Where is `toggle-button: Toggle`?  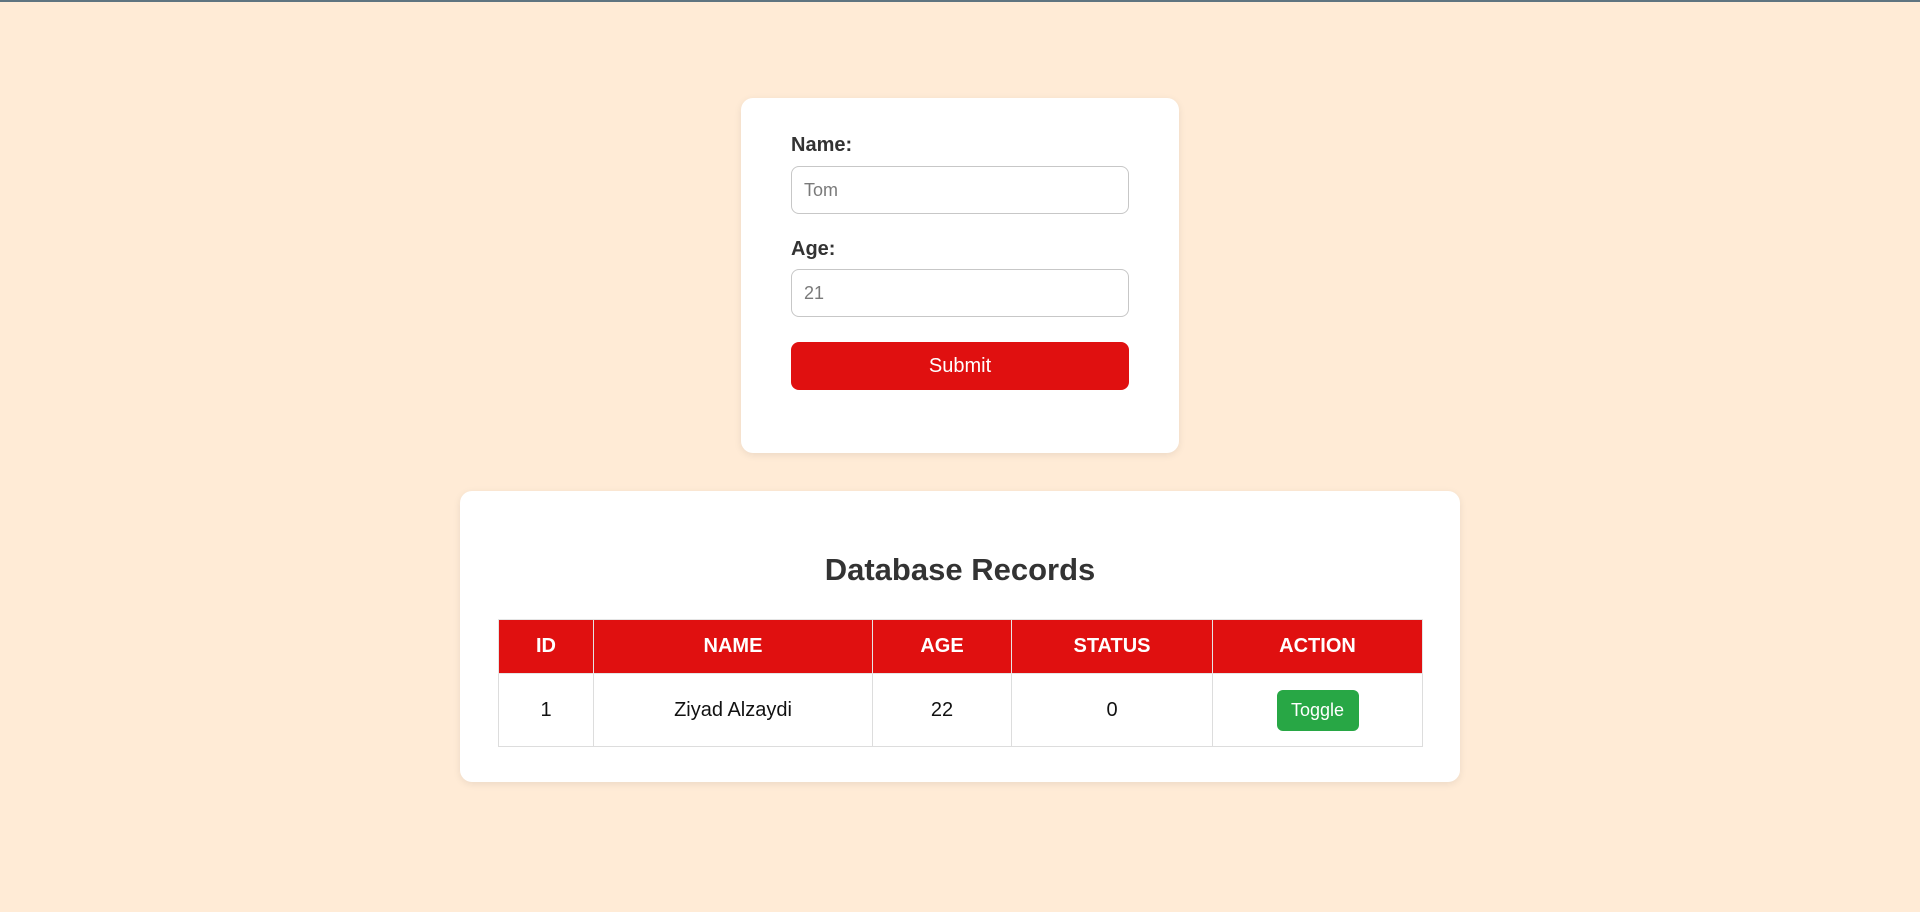
toggle-button: Toggle is located at coordinates (1317, 710).